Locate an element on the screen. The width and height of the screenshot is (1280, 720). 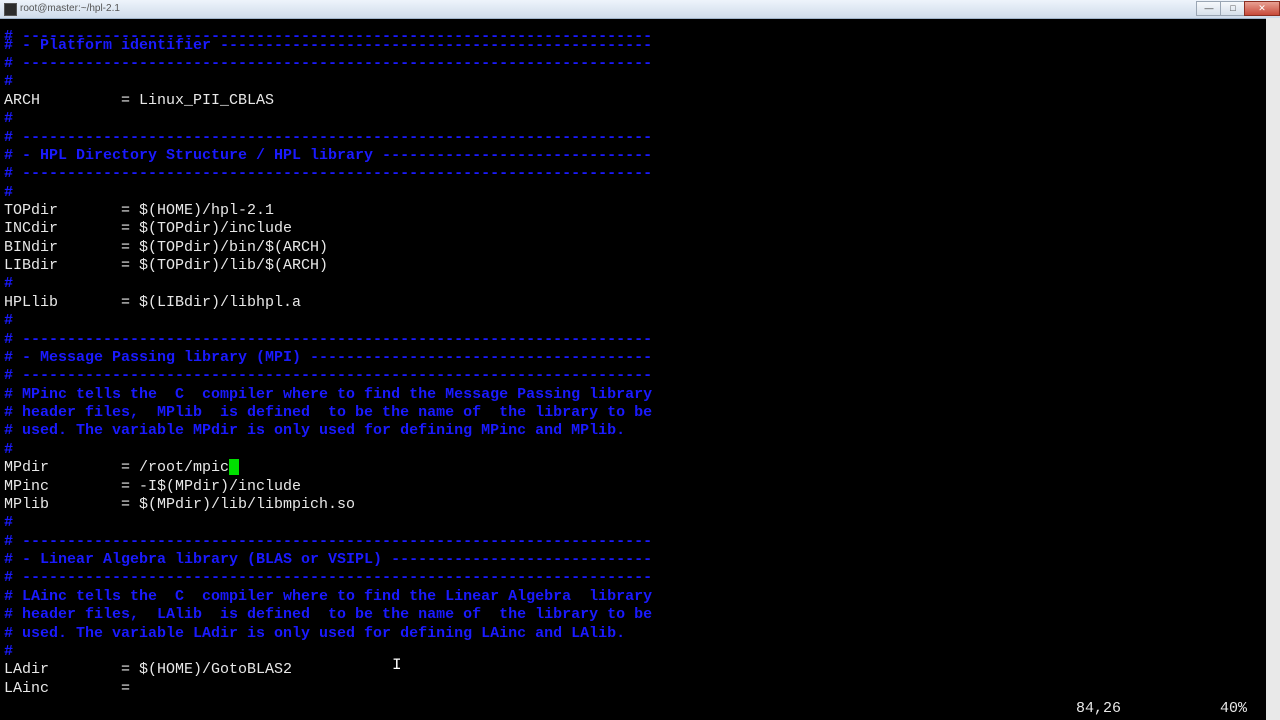
window-titlebar: root@master:~/hpl-2.1 — □ ✕ is located at coordinates (640, 9).